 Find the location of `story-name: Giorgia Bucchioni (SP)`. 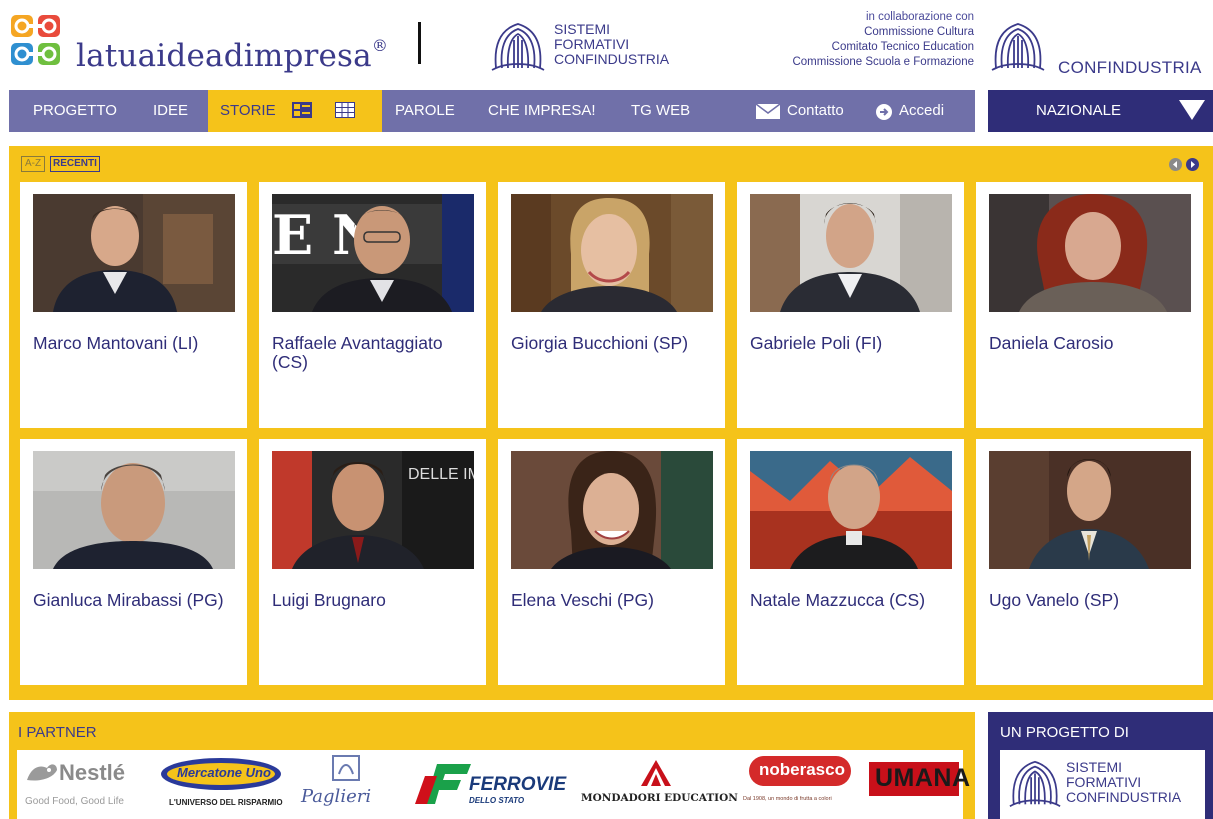

story-name: Giorgia Bucchioni (SP) is located at coordinates (613, 343).